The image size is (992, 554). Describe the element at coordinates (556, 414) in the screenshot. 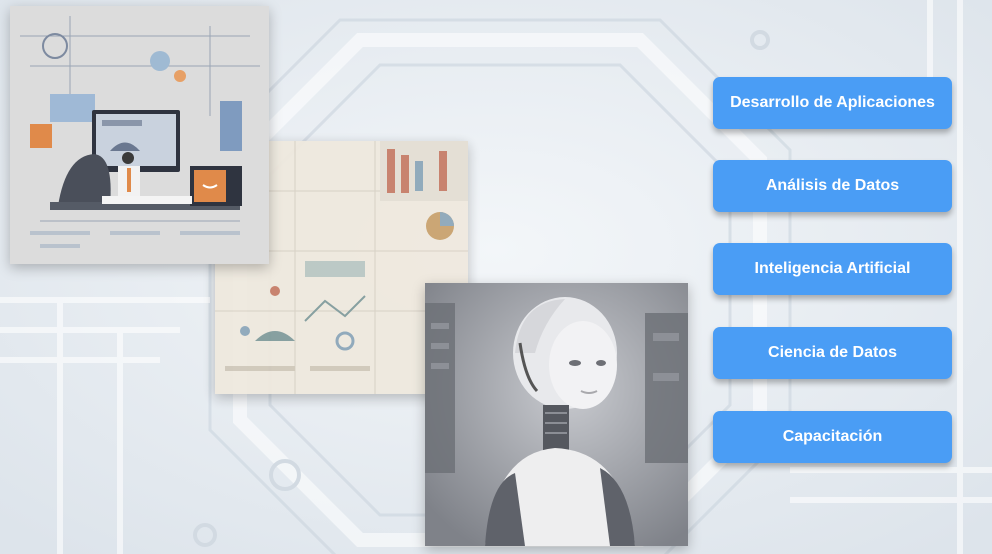

I see `artificial-intelligence-image` at that location.